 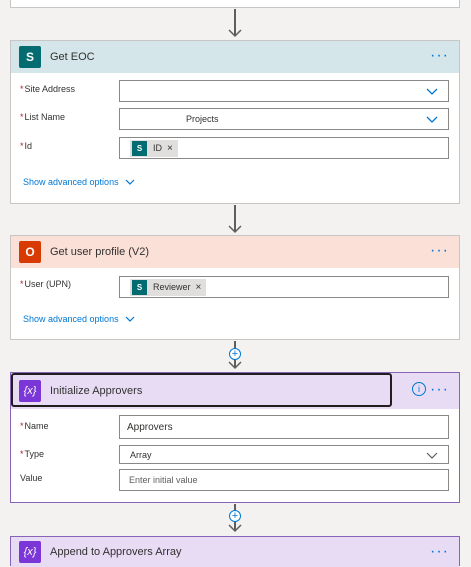 I want to click on user-upn-input: S Reviewer ×, so click(x=284, y=287).